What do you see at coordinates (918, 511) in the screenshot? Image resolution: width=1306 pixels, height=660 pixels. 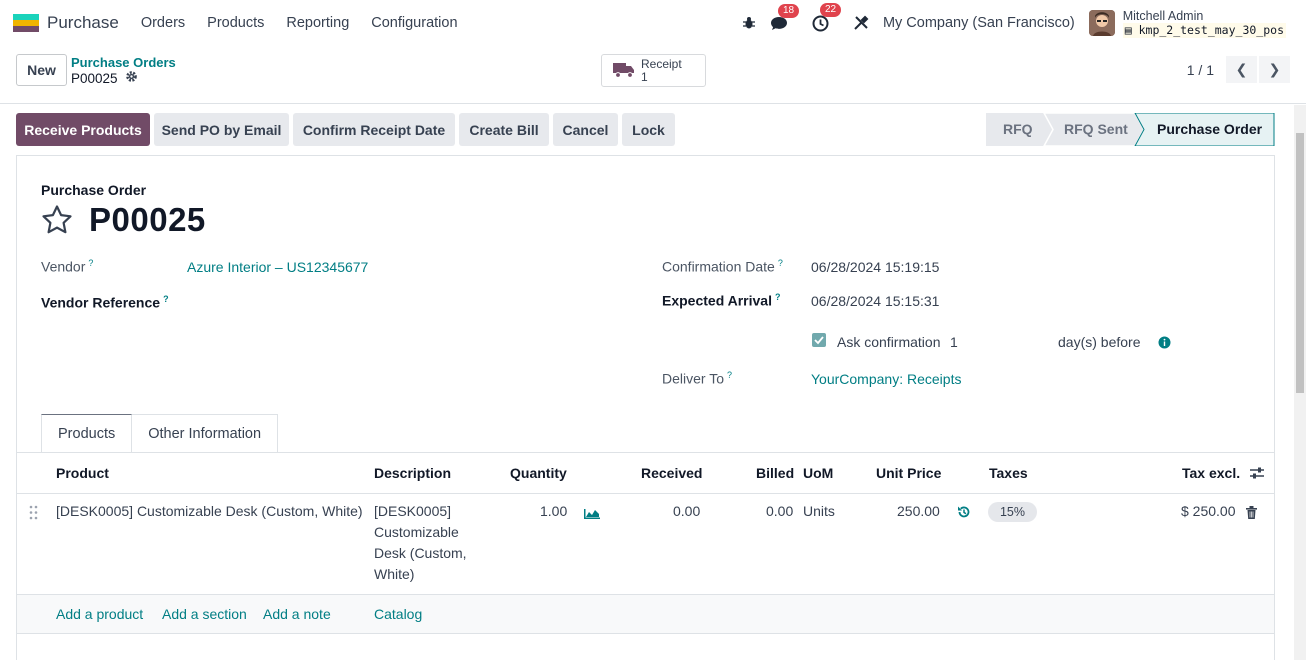 I see `line-unit-price: 250.00` at bounding box center [918, 511].